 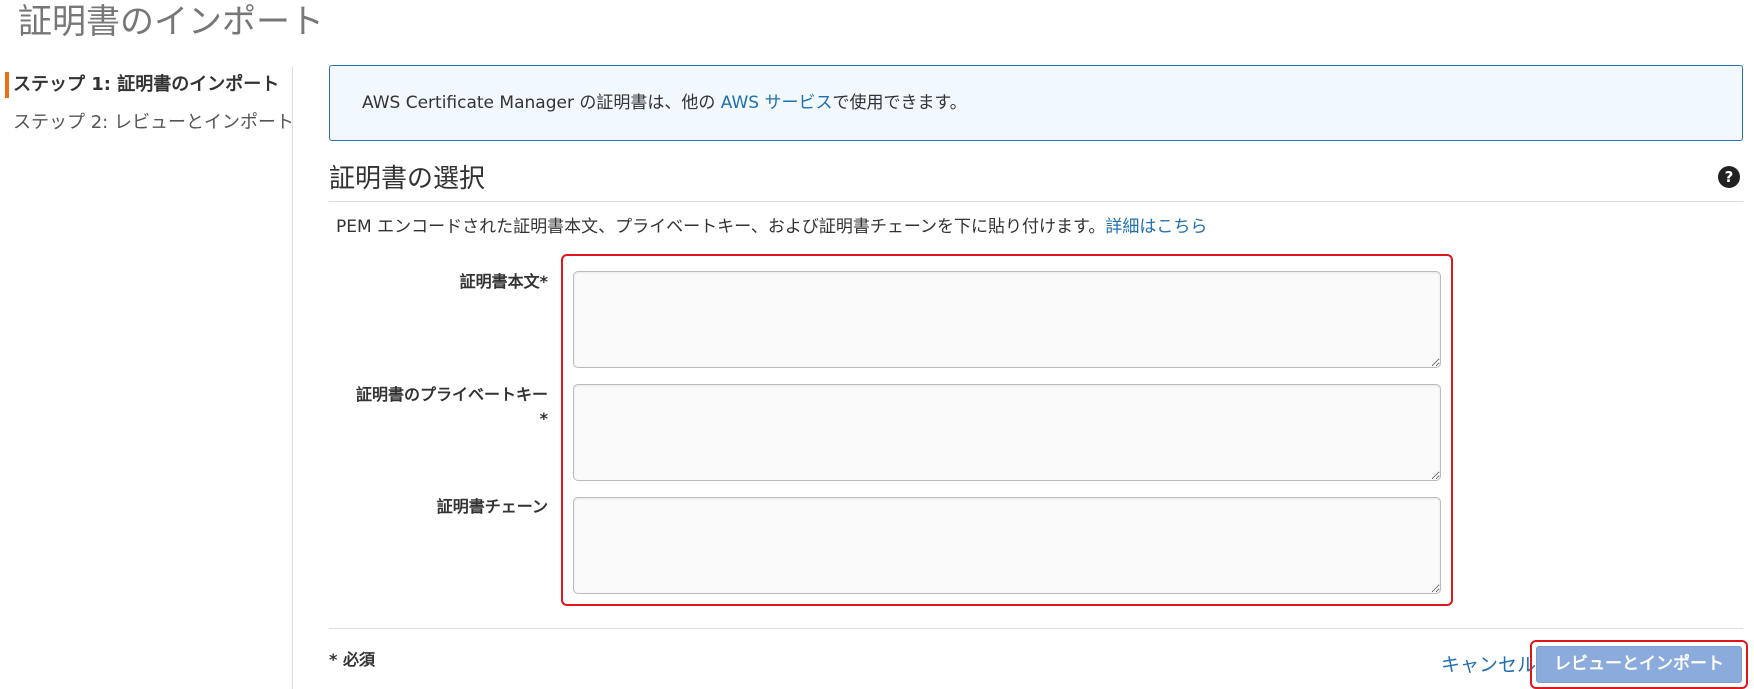 What do you see at coordinates (1007, 545) in the screenshot?
I see `certificate-chain-input` at bounding box center [1007, 545].